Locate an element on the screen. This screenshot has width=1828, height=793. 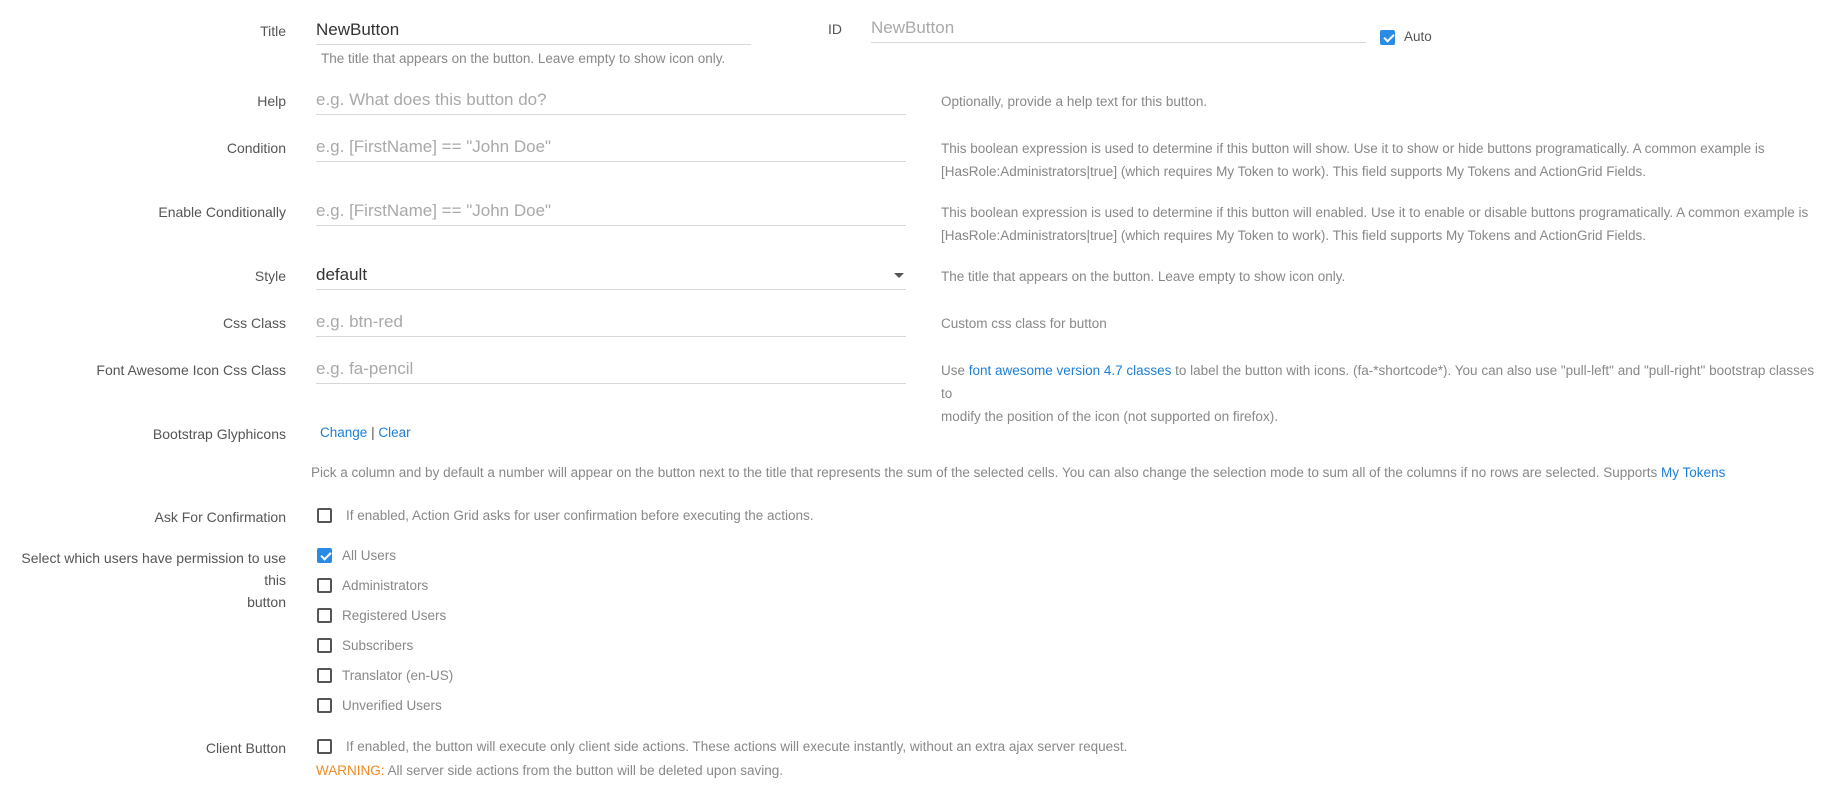
client-button-label: Client Button is located at coordinates (245, 748).